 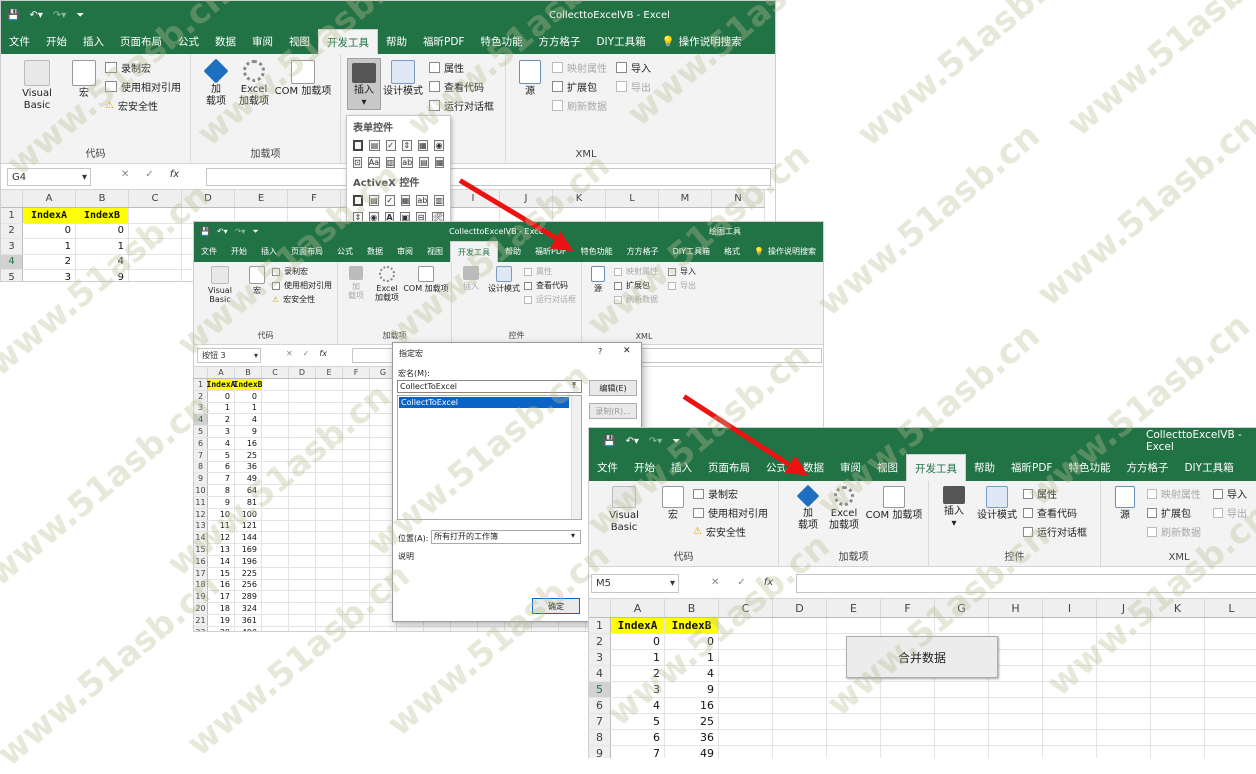 What do you see at coordinates (201, 628) in the screenshot?
I see `row-header: 22` at bounding box center [201, 628].